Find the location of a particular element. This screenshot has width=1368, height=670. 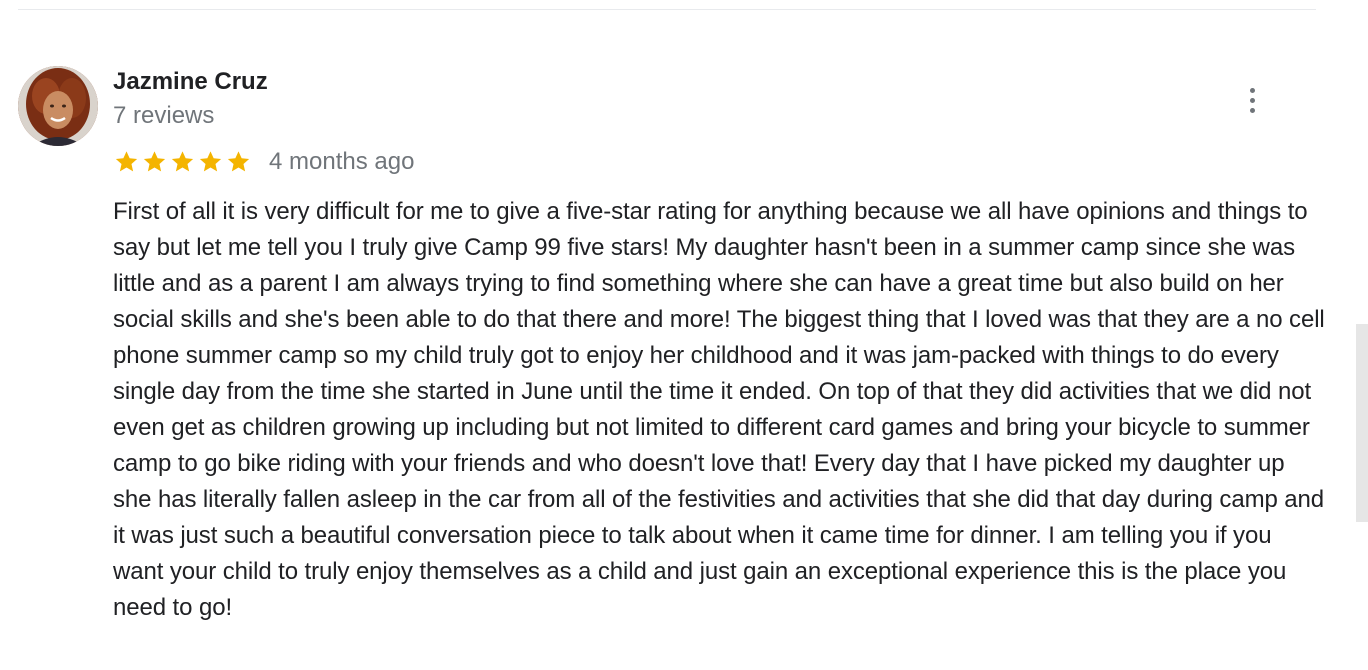

star-rating is located at coordinates (182, 162).